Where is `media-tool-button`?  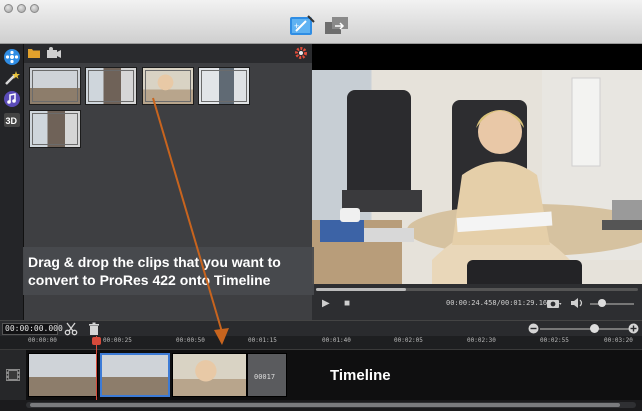
media-tool-button is located at coordinates (12, 57).